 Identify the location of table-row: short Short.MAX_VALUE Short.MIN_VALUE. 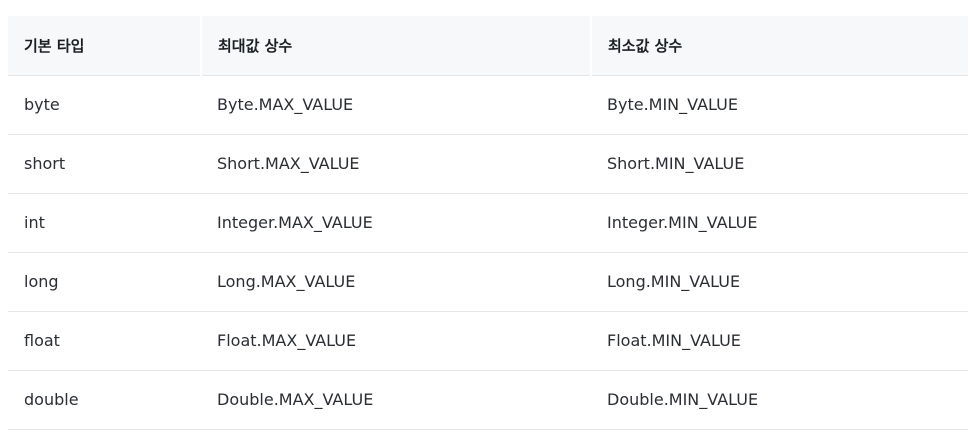
(488, 164).